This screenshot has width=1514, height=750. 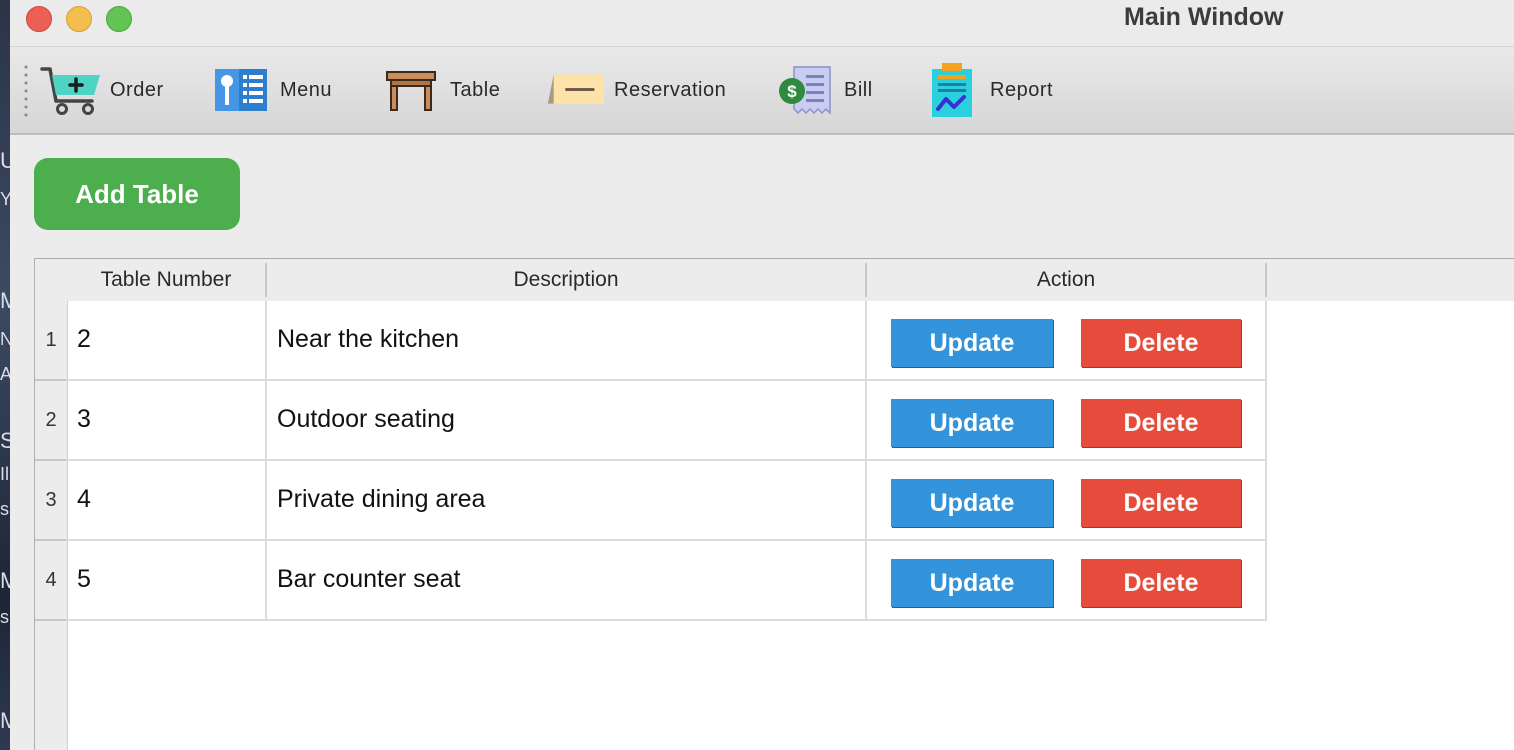 What do you see at coordinates (167, 341) in the screenshot?
I see `table-number-cell: 2` at bounding box center [167, 341].